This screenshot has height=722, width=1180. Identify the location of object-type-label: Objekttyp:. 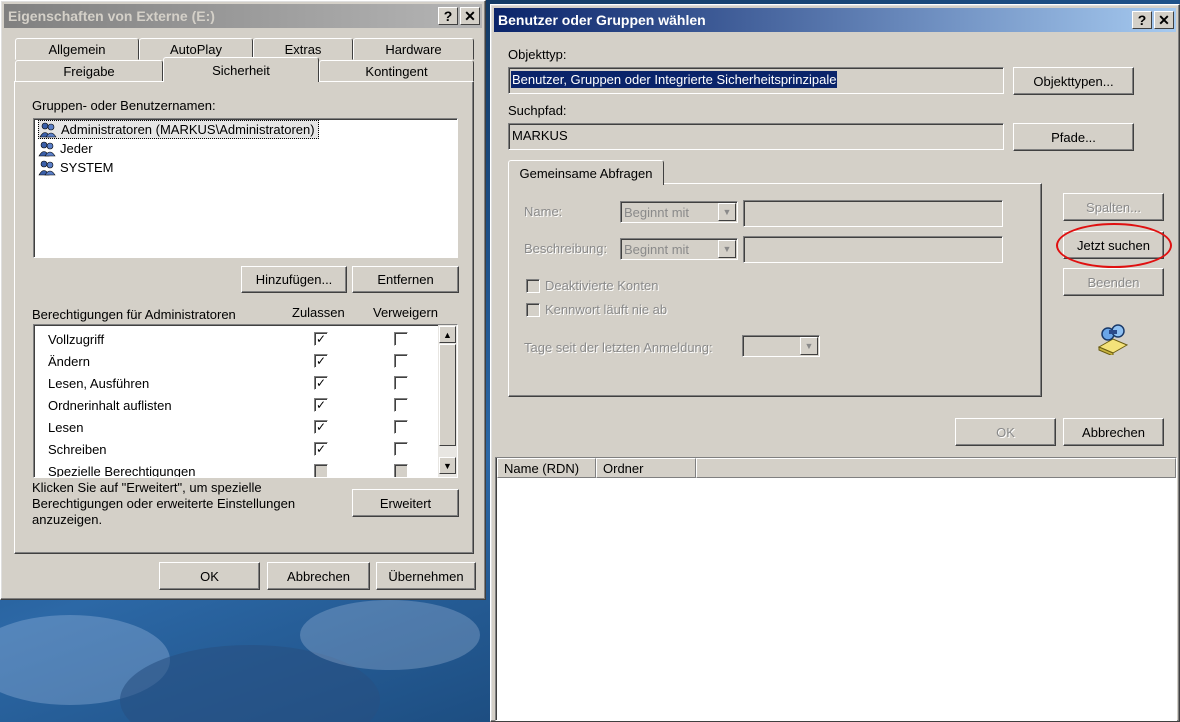
(537, 54).